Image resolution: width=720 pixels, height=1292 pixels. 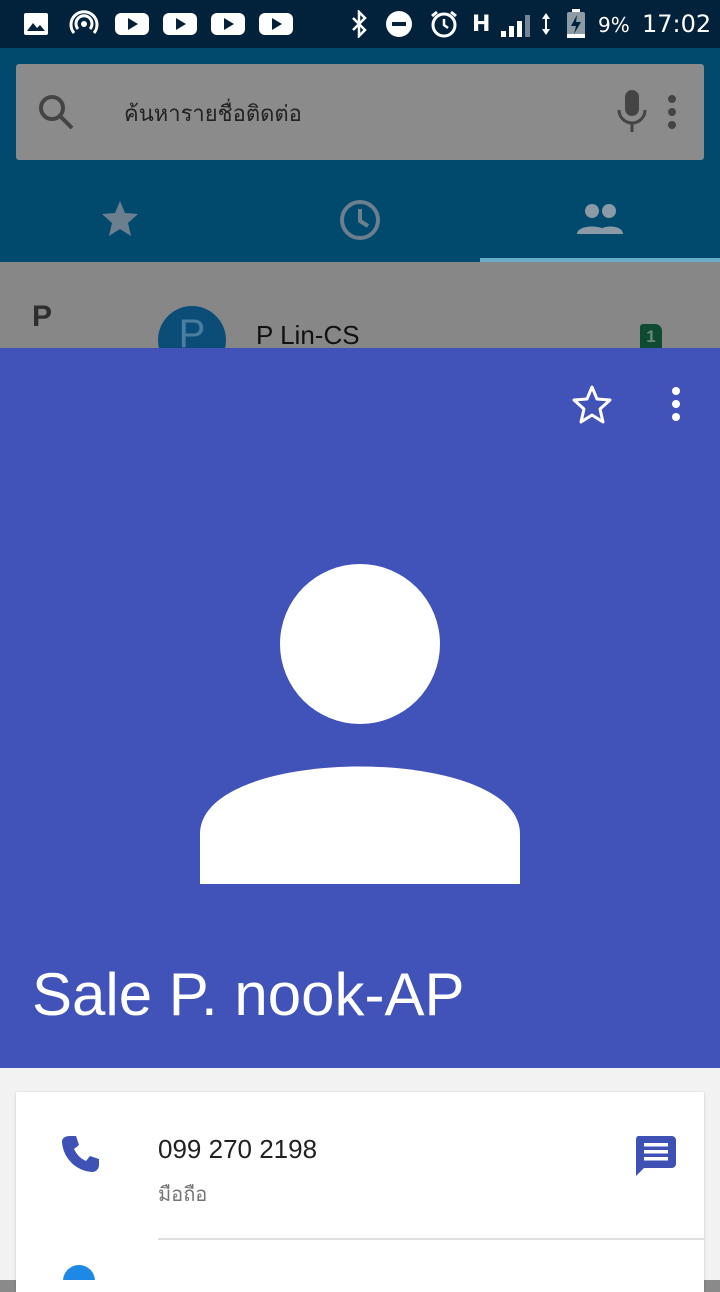 I want to click on default-avatar-icon, so click(x=360, y=726).